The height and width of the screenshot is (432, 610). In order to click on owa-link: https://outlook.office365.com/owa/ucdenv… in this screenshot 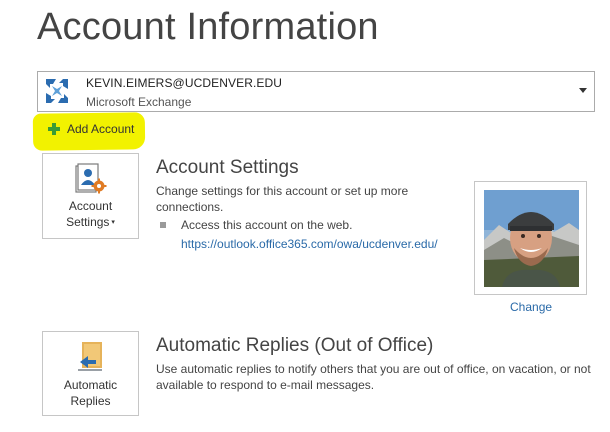, I will do `click(309, 244)`.